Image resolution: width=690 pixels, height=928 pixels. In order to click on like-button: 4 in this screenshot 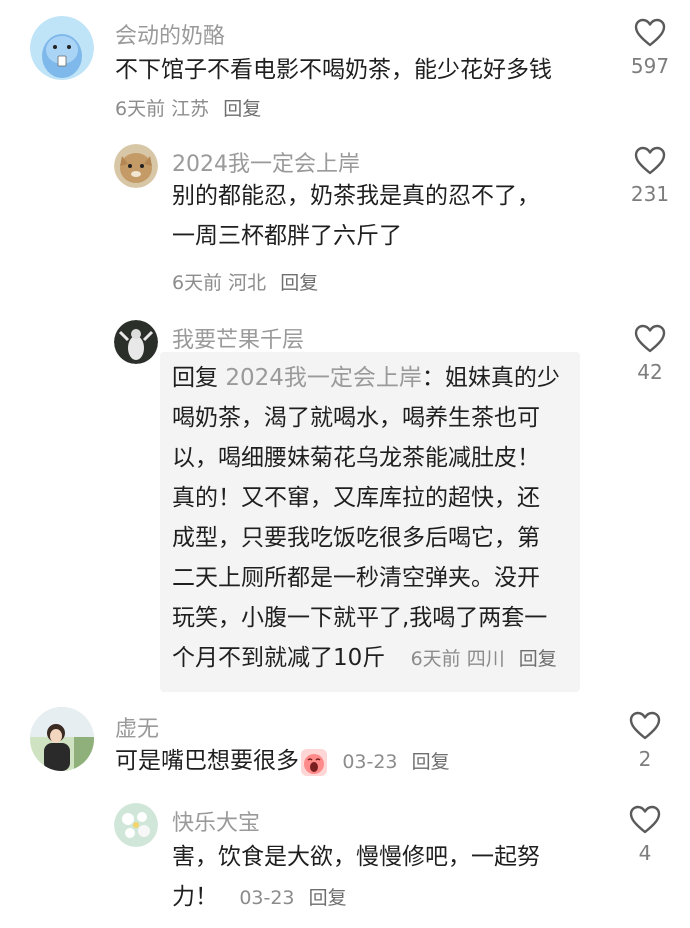, I will do `click(645, 835)`.